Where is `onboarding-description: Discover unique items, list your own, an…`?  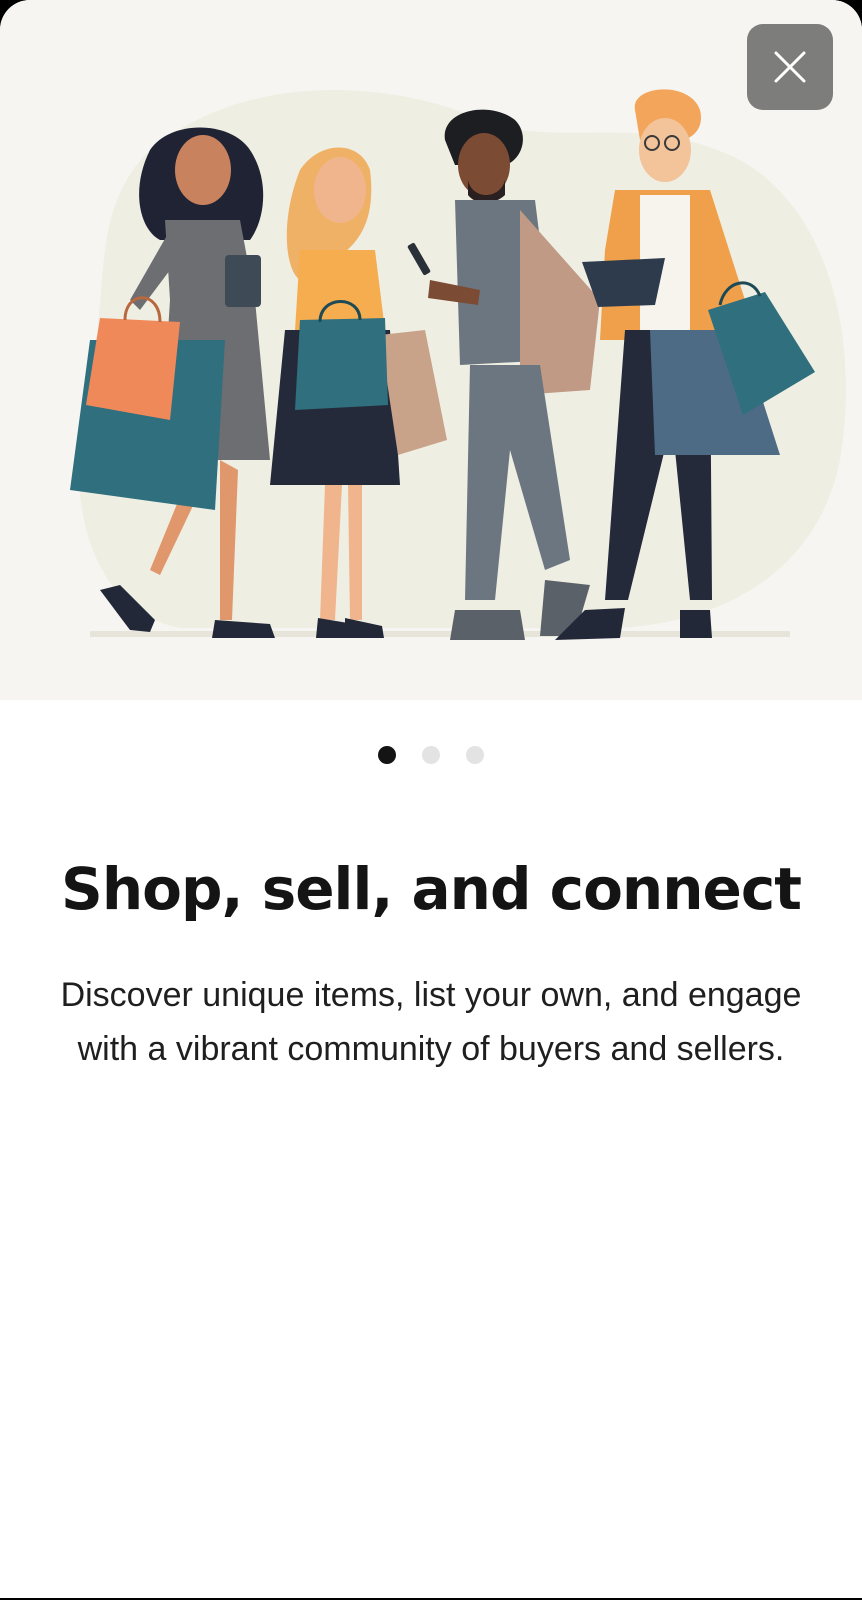 onboarding-description: Discover unique items, list your own, an… is located at coordinates (431, 1022).